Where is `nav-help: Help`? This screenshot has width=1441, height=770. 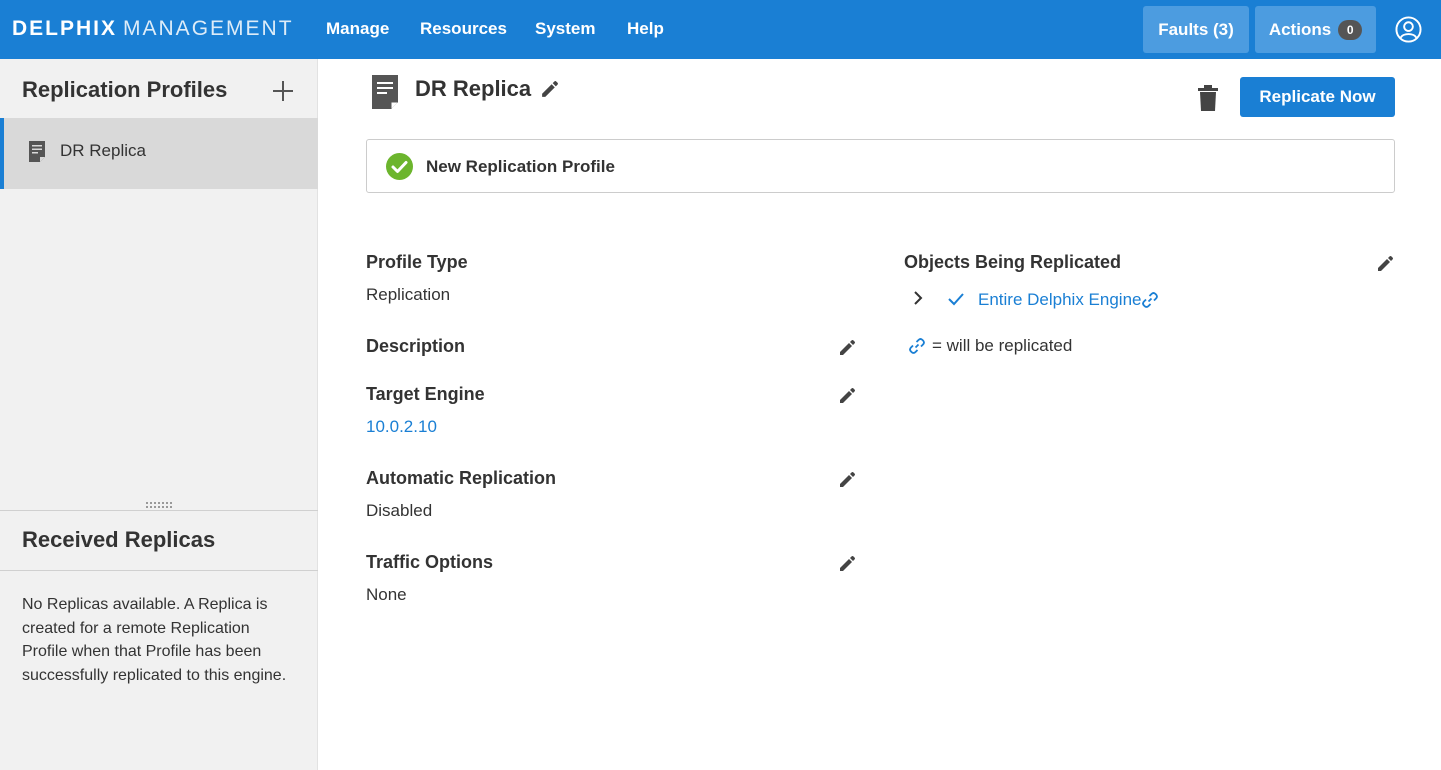
nav-help: Help is located at coordinates (645, 29).